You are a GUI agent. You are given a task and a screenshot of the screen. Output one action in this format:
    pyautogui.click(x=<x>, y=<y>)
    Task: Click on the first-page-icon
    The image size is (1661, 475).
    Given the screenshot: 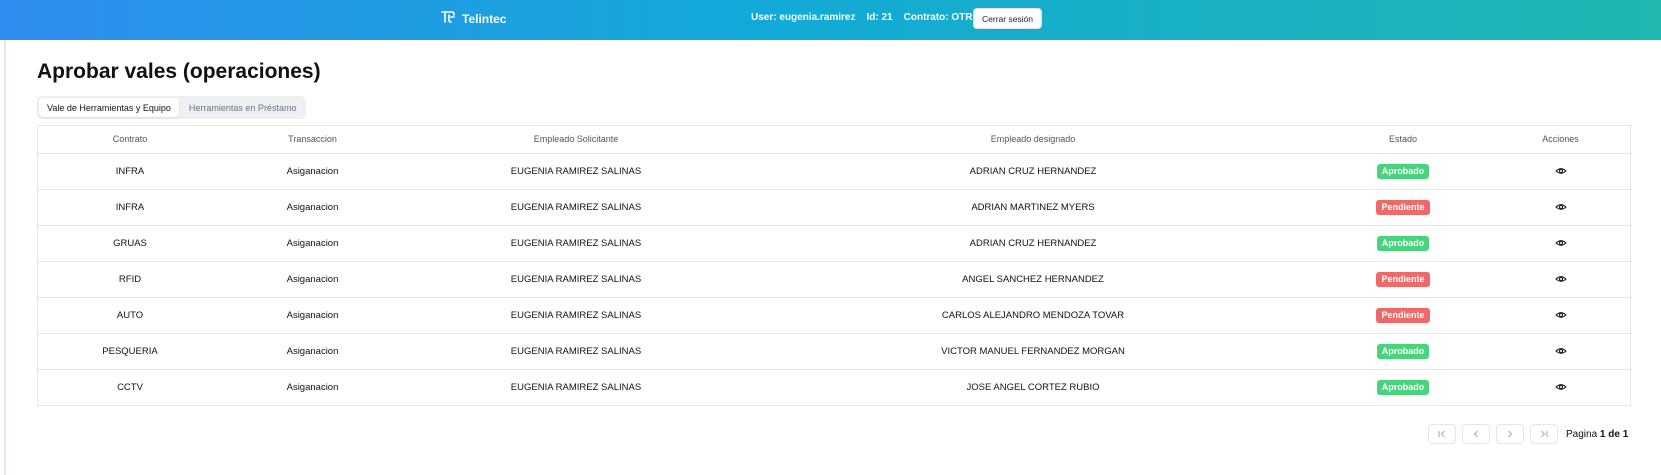 What is the action you would take?
    pyautogui.click(x=1441, y=434)
    